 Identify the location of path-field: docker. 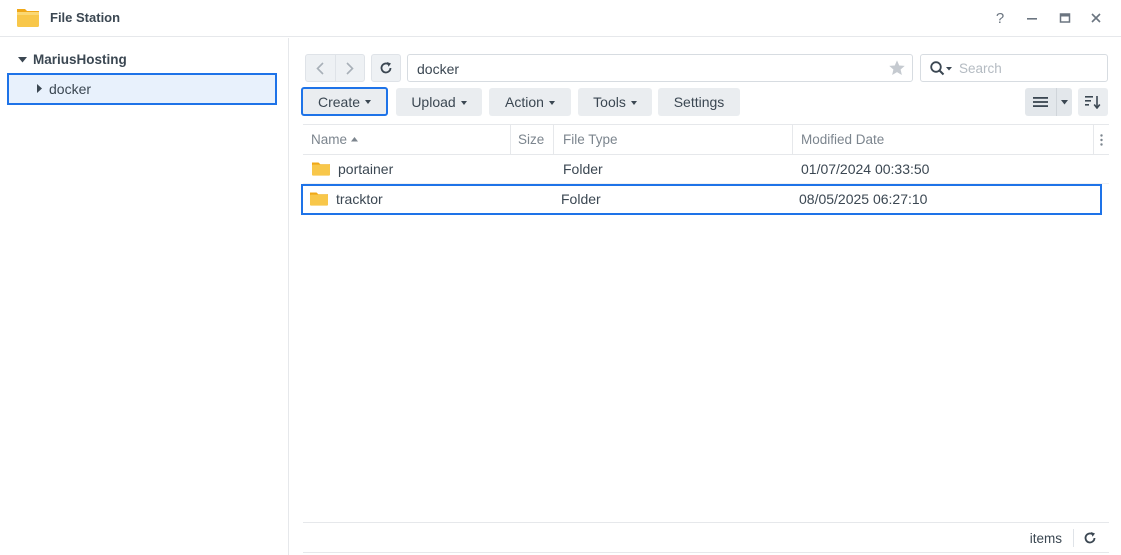
(660, 68).